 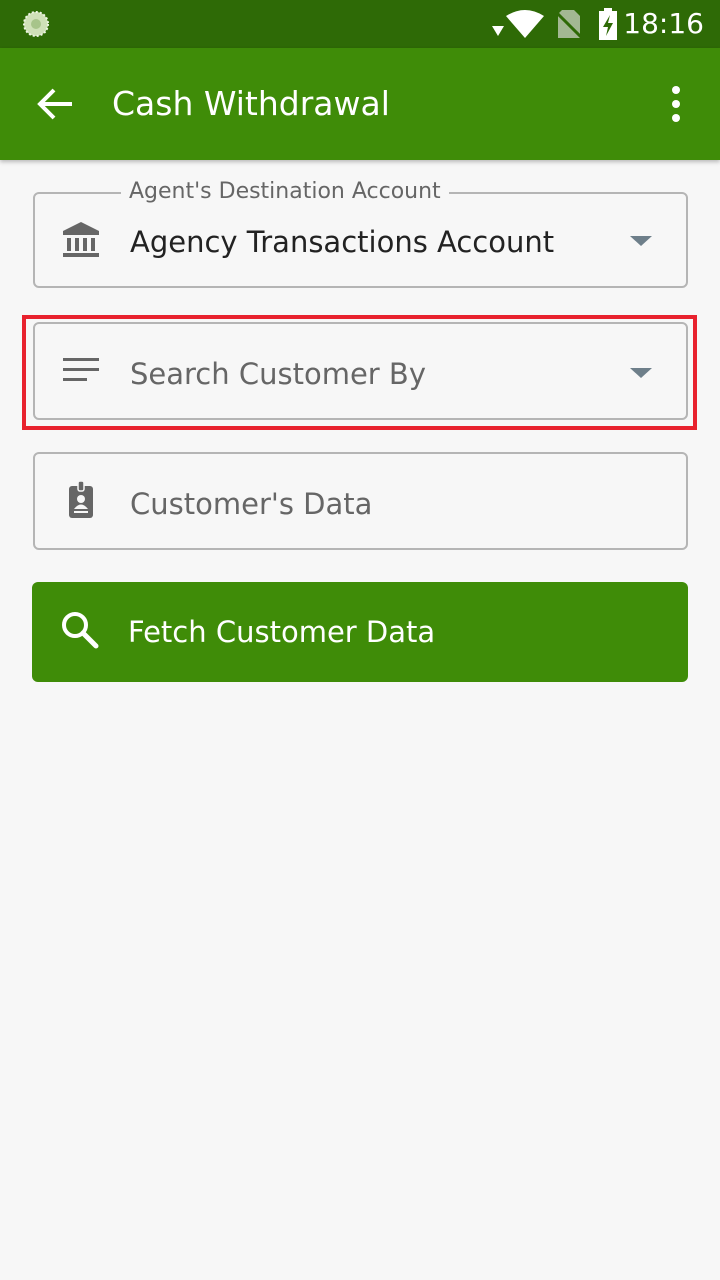 What do you see at coordinates (498, 31) in the screenshot?
I see `signal-arrow-icon` at bounding box center [498, 31].